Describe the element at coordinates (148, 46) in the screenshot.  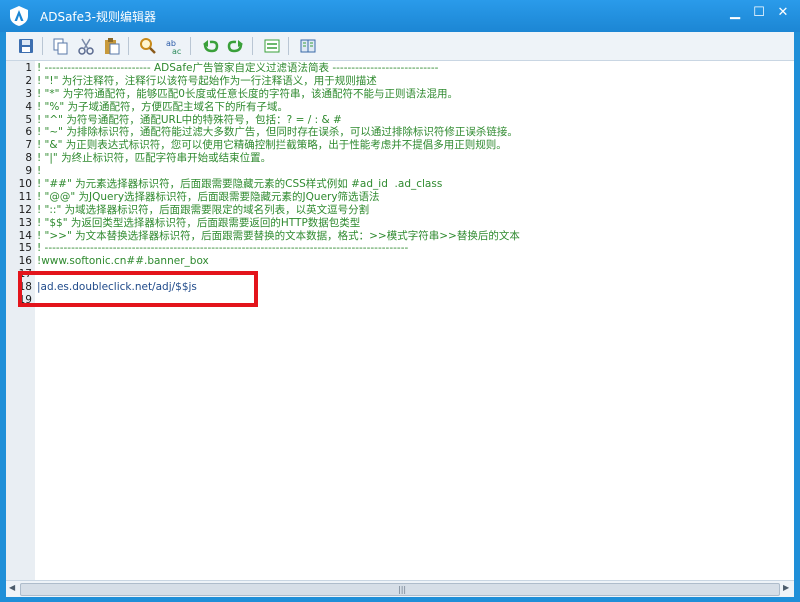
I see `find-icon` at that location.